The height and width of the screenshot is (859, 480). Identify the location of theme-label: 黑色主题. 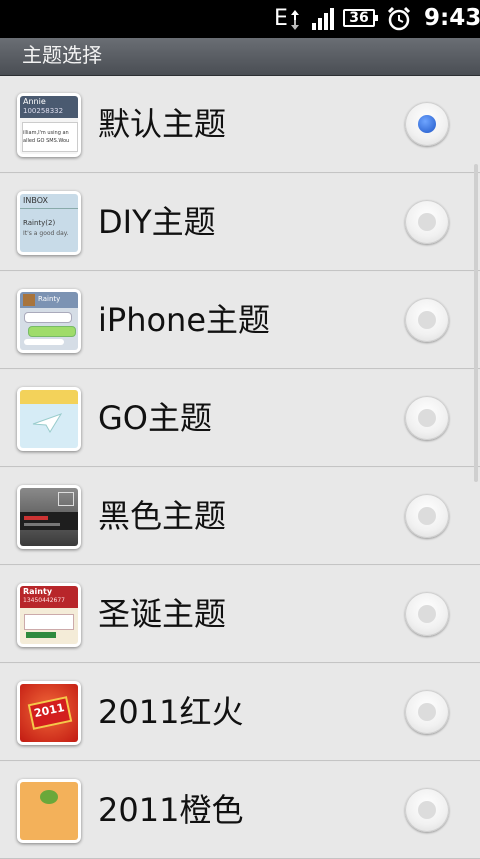
(162, 516).